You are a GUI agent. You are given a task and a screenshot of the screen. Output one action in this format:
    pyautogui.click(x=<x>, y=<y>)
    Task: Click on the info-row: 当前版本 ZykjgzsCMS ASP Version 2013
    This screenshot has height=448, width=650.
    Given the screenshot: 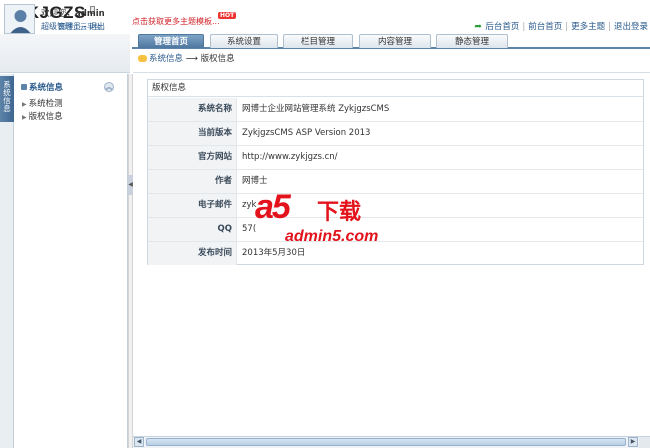 What is the action you would take?
    pyautogui.click(x=395, y=134)
    